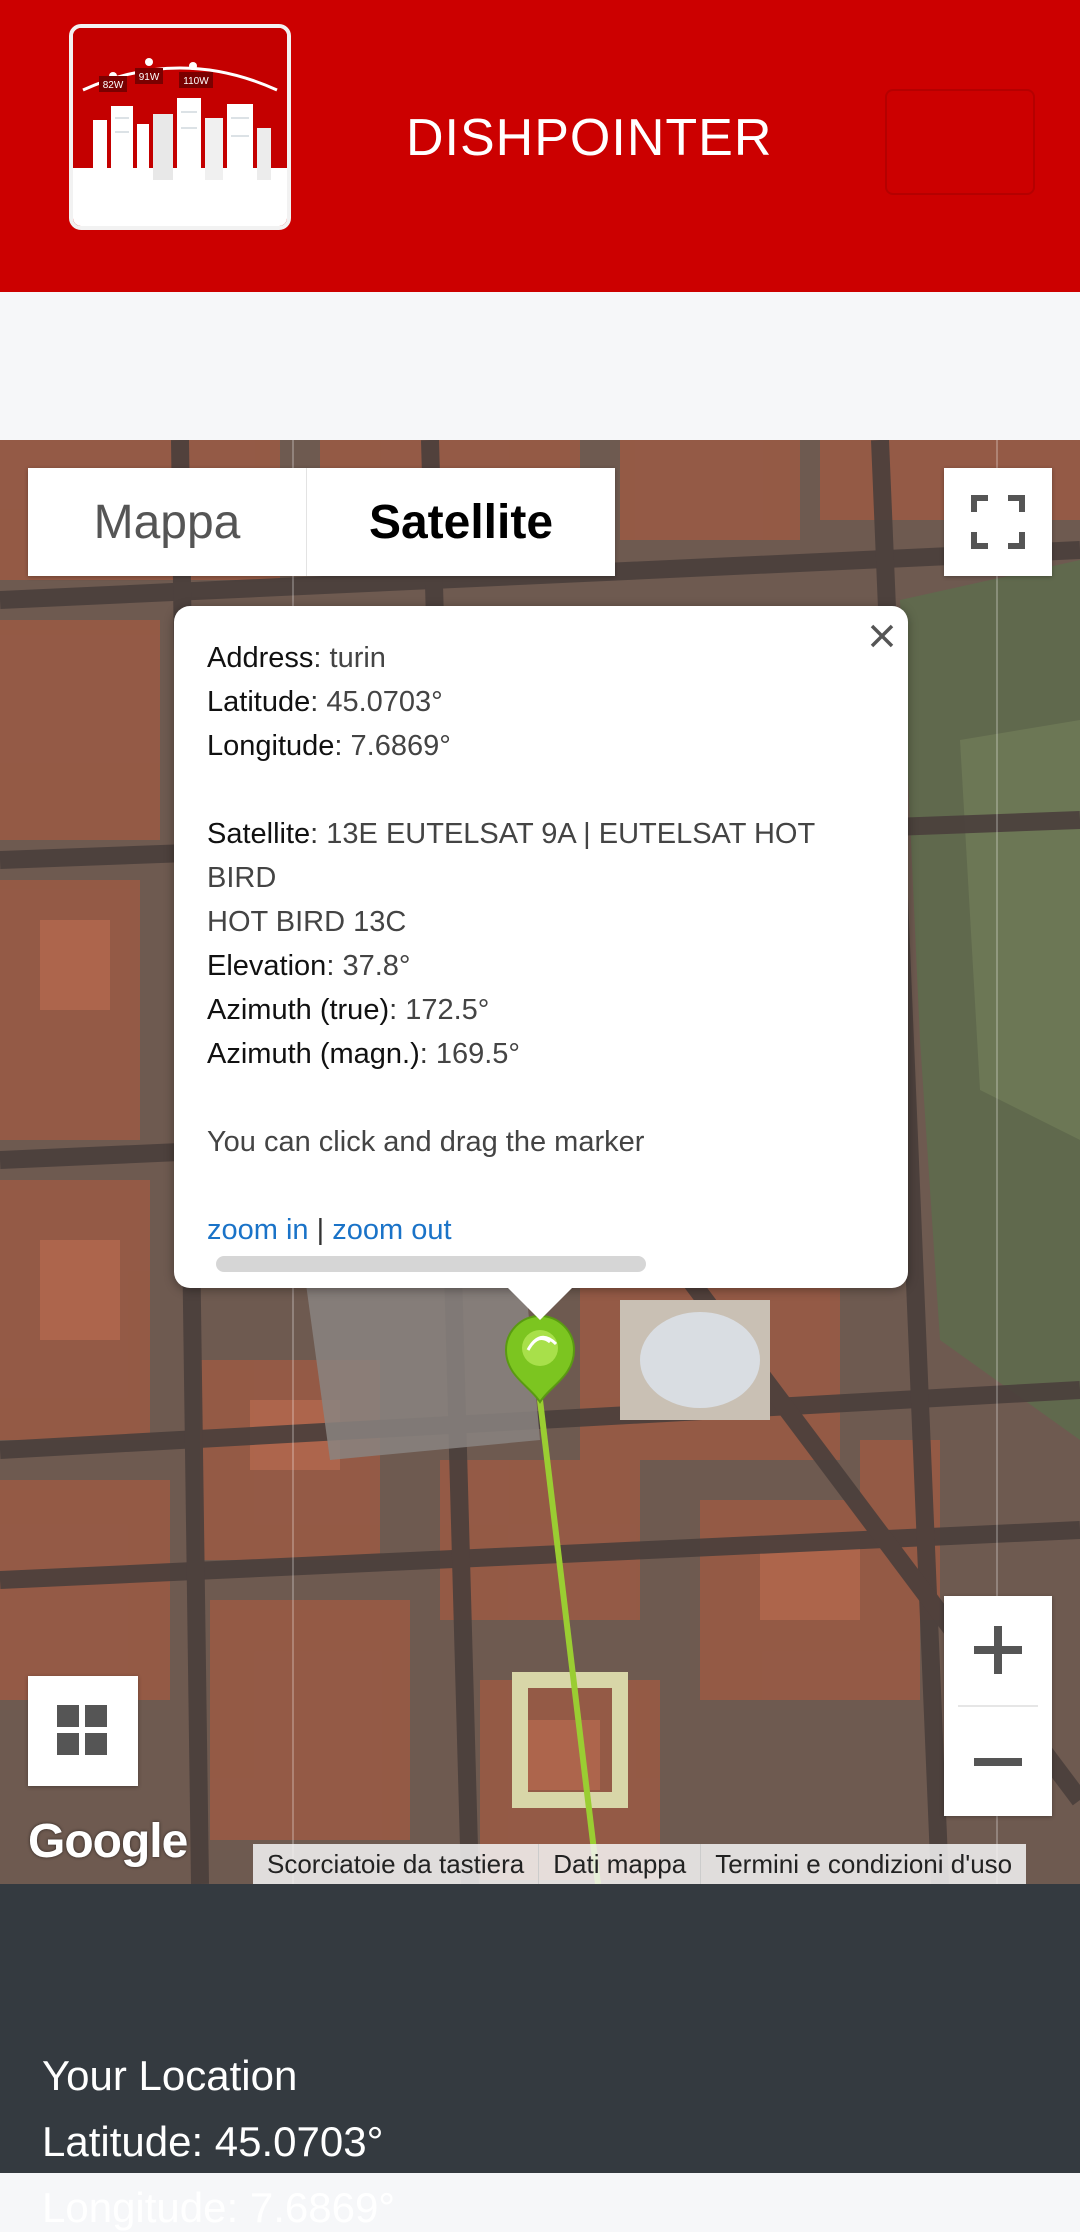  I want to click on google-logo: Google, so click(108, 1841).